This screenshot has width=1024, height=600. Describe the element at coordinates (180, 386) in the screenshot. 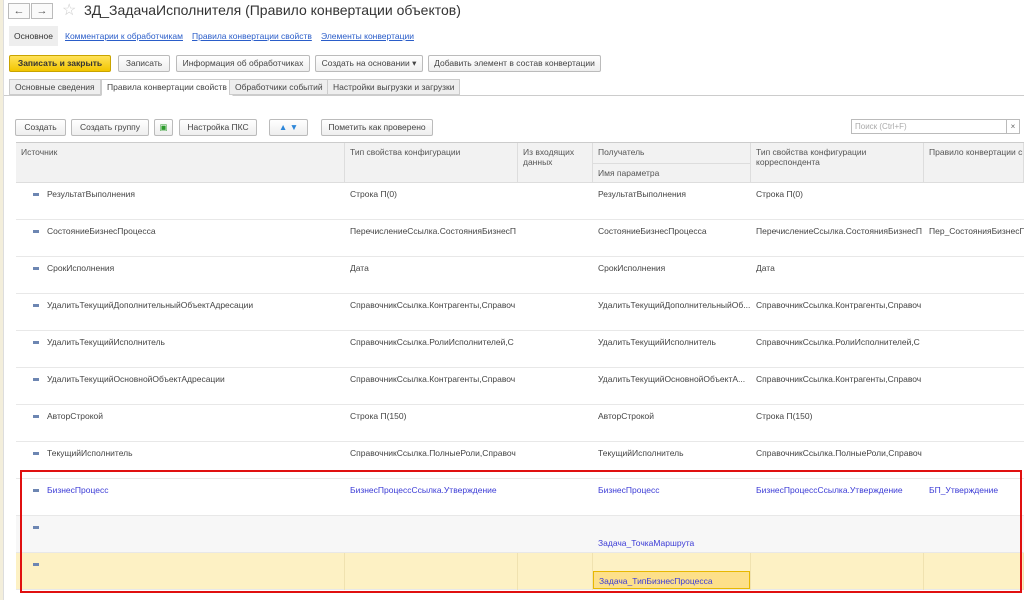

I see `cell-source: УдалитьТекущийОсновнойОбъектАдресации` at that location.